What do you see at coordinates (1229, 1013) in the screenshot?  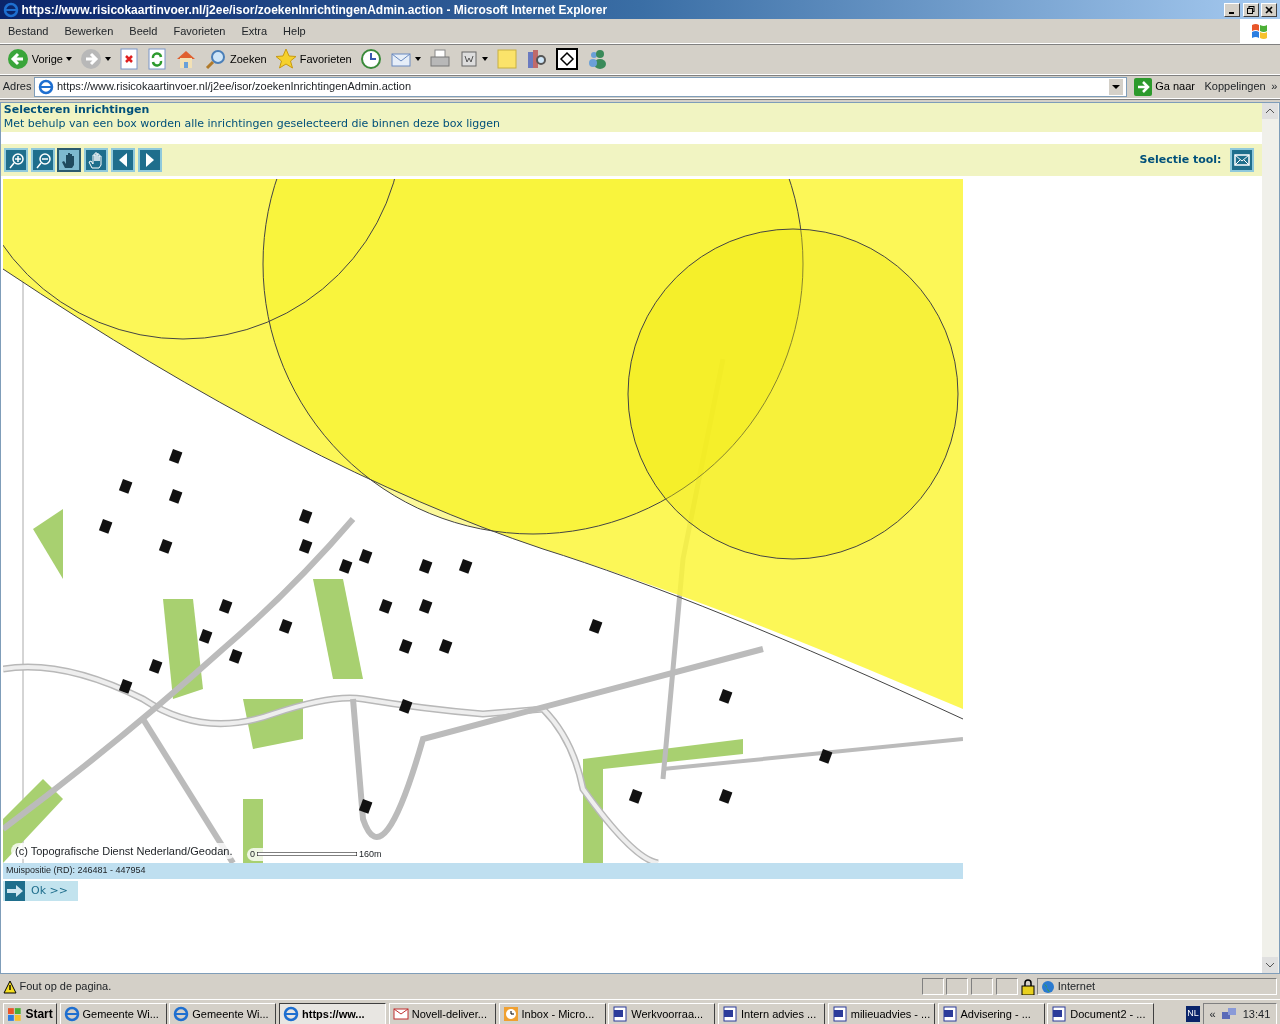 I see `network-icon` at bounding box center [1229, 1013].